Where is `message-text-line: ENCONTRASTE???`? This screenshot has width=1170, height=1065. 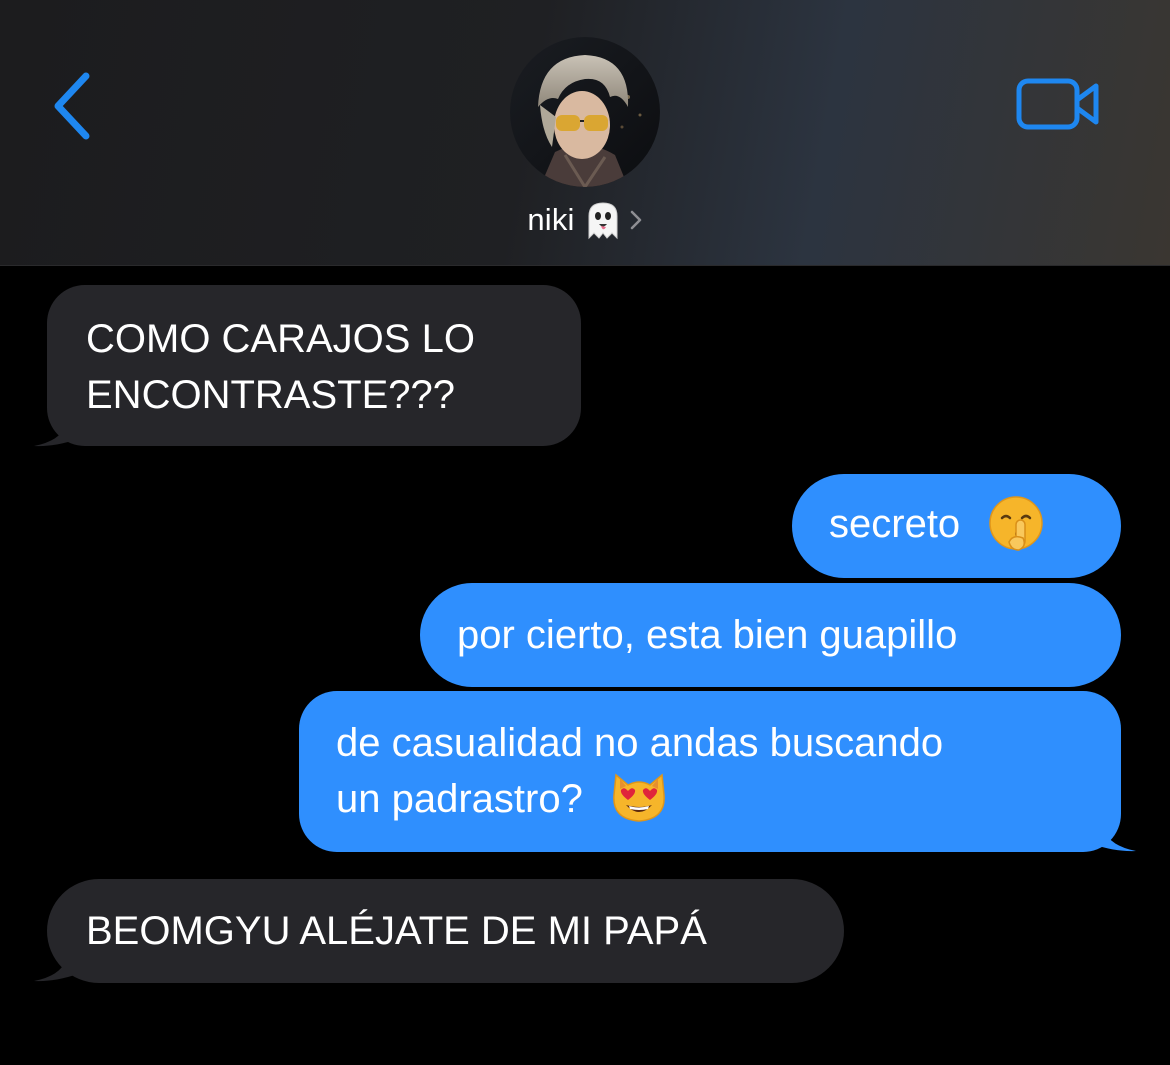
message-text-line: ENCONTRASTE??? is located at coordinates (270, 395).